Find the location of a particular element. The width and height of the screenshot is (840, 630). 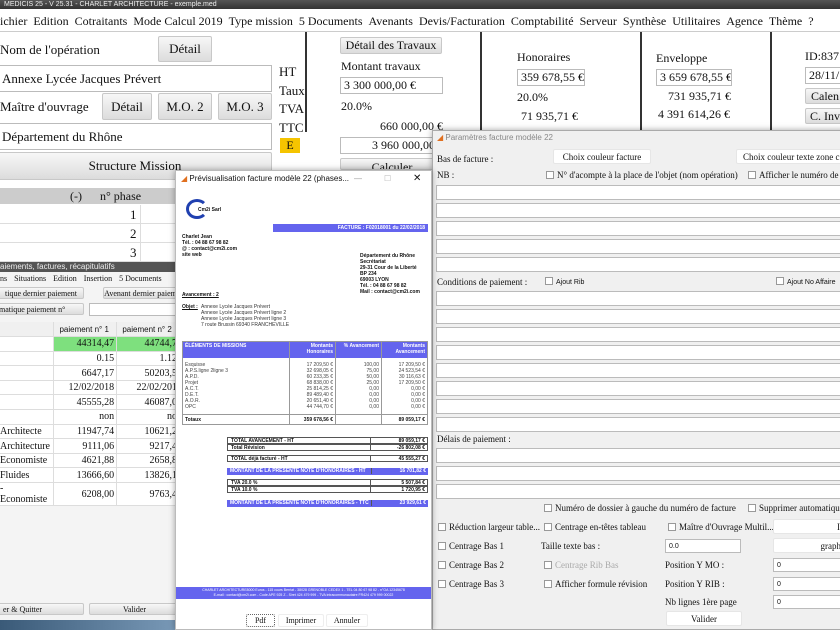

maximize-icon: ☐ is located at coordinates (387, 179).